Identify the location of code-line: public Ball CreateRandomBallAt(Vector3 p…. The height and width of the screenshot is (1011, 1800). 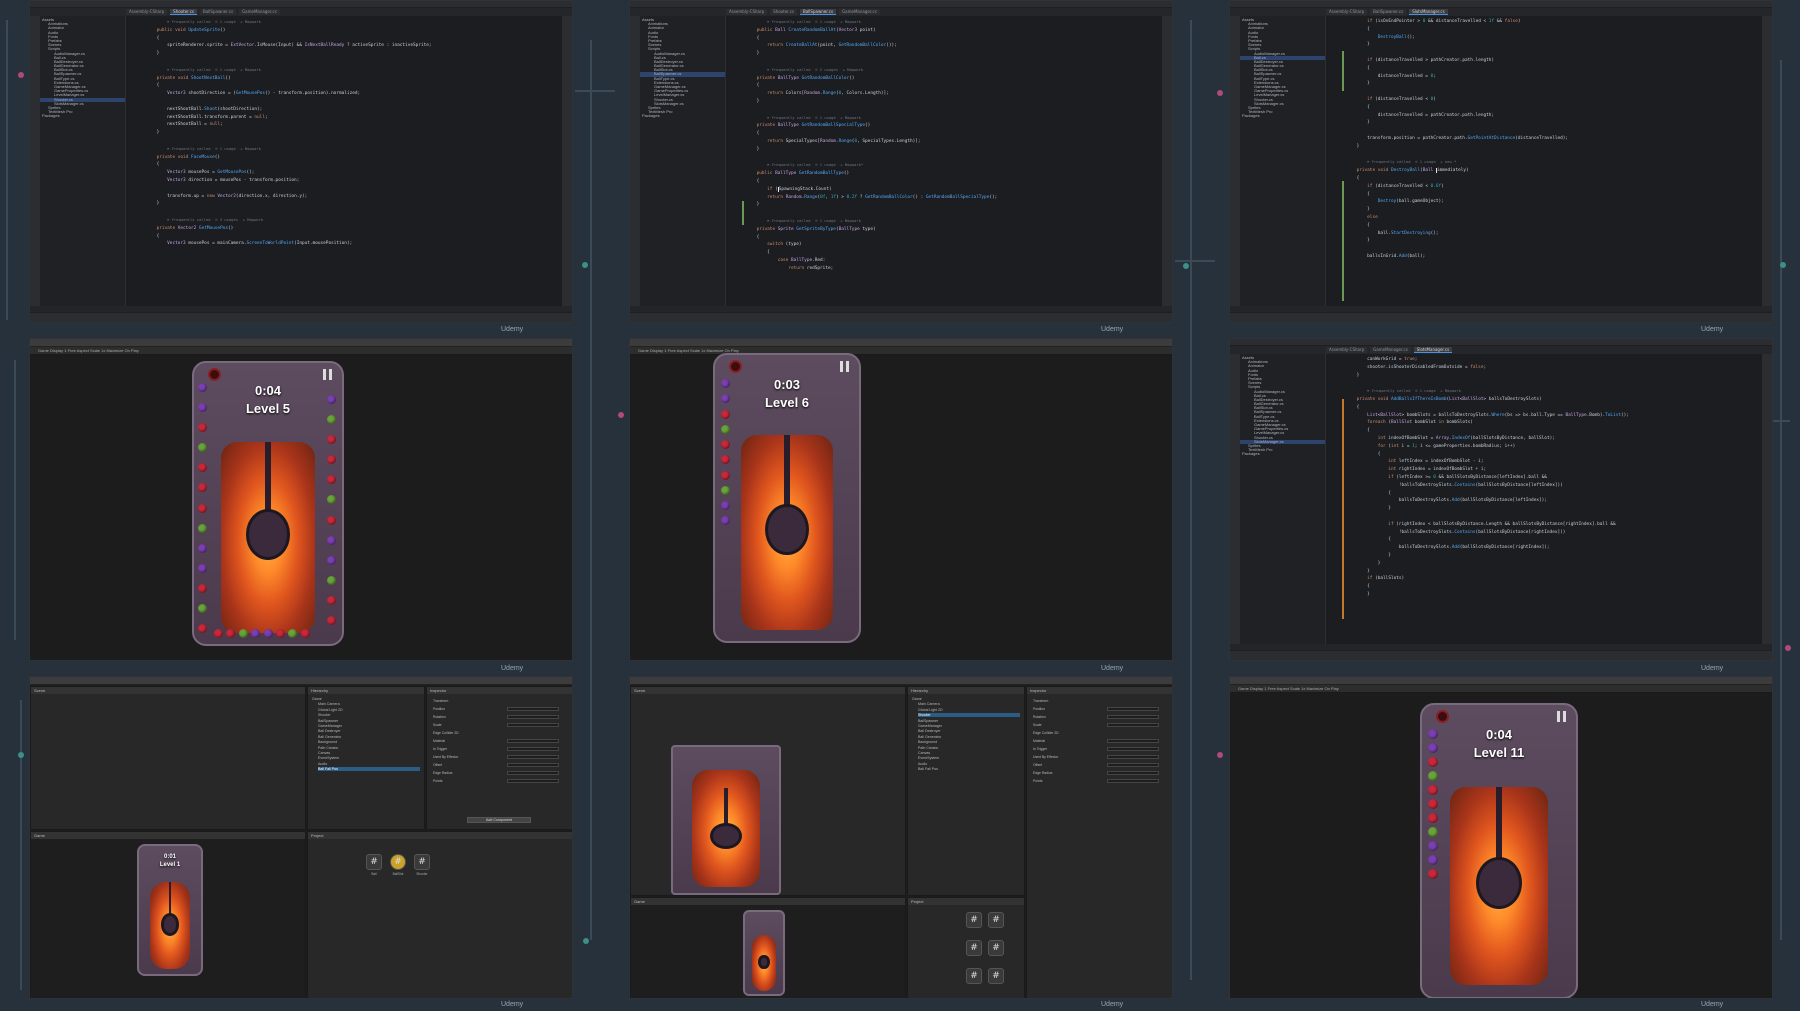
(952, 31).